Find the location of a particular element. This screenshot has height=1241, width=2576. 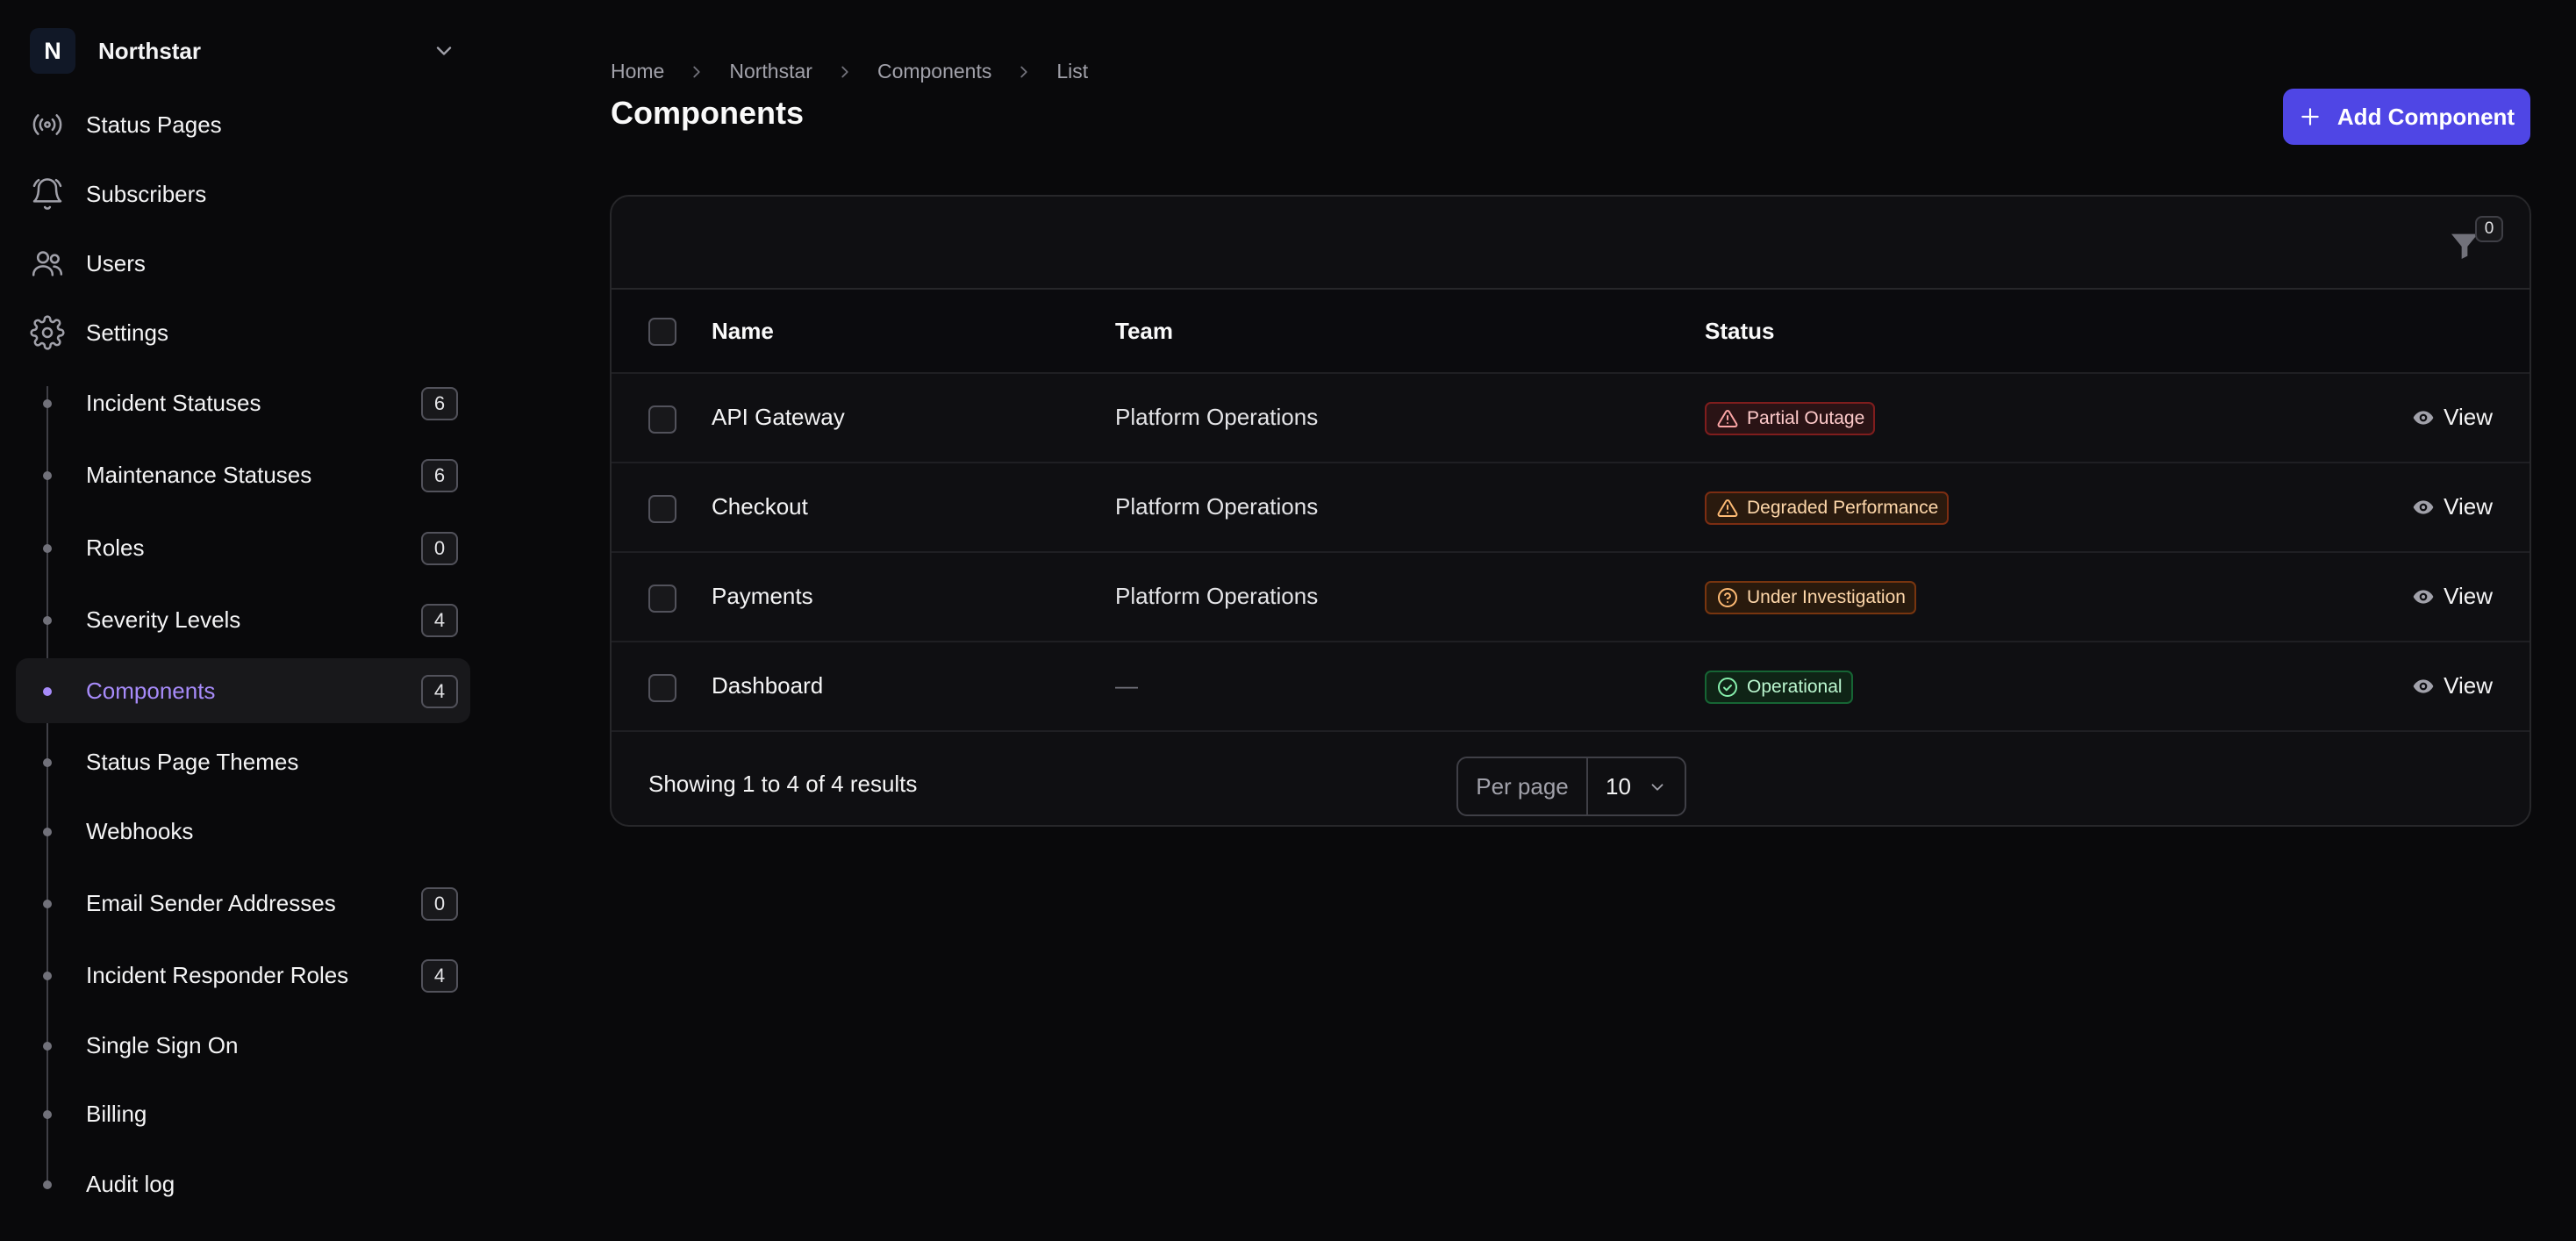

component-team: — is located at coordinates (1126, 685).